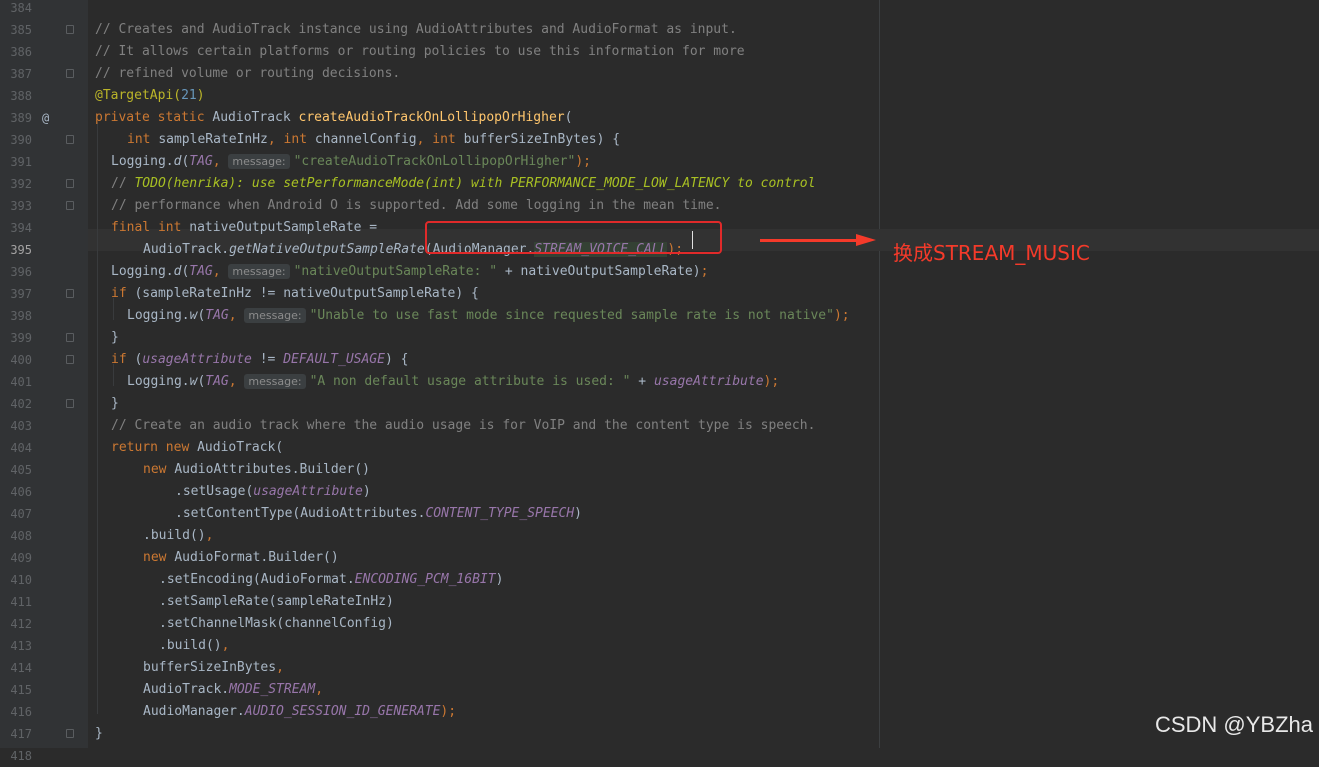  I want to click on code-line: 414 bufferSizeInBytes,, so click(659, 668).